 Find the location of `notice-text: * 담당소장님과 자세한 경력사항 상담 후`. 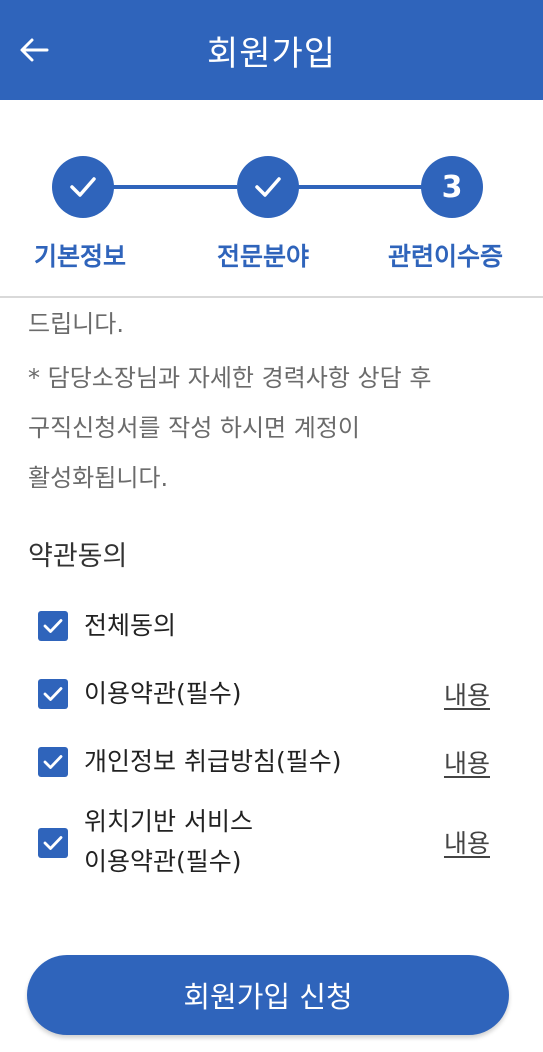

notice-text: * 담당소장님과 자세한 경력사항 상담 후 is located at coordinates (230, 378).